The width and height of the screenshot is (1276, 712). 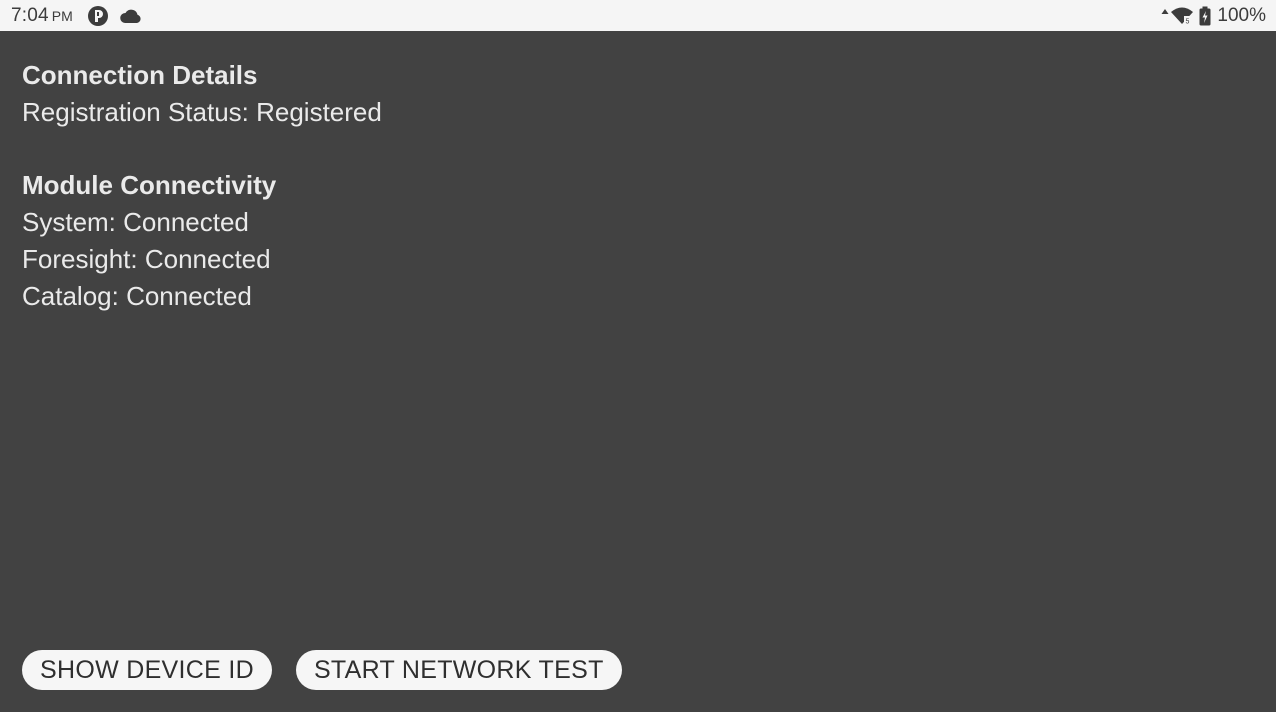 I want to click on module-status-foresight: Foresight: Connected, so click(x=146, y=259).